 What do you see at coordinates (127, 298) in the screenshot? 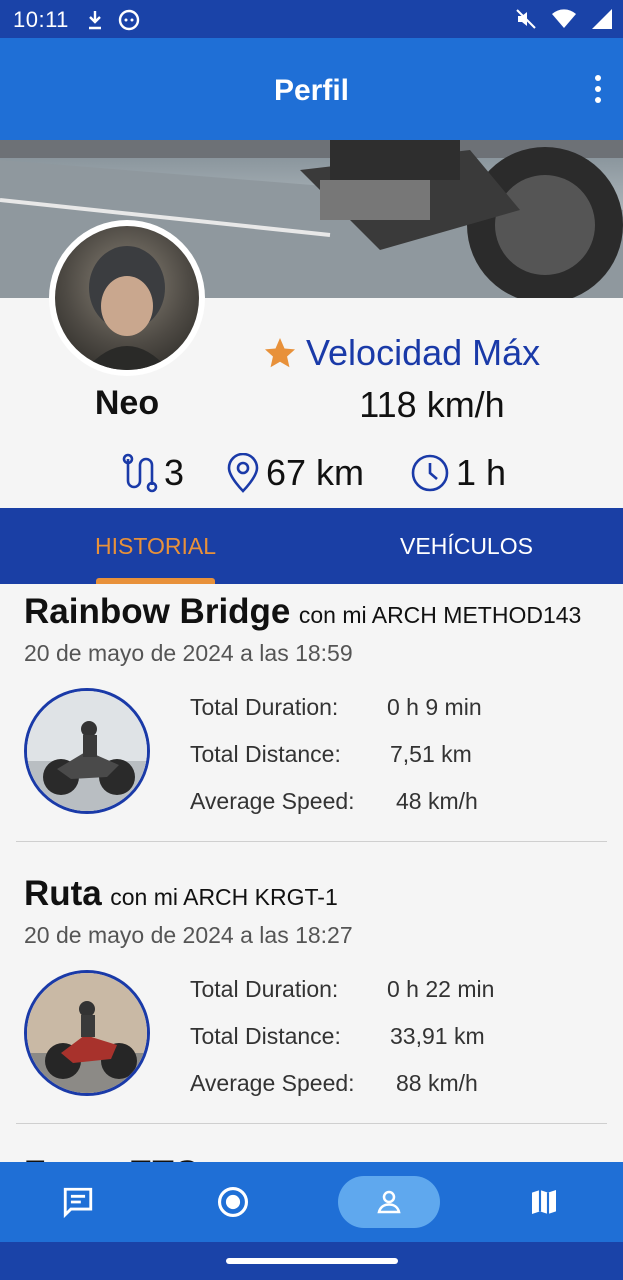
I see `avatar` at bounding box center [127, 298].